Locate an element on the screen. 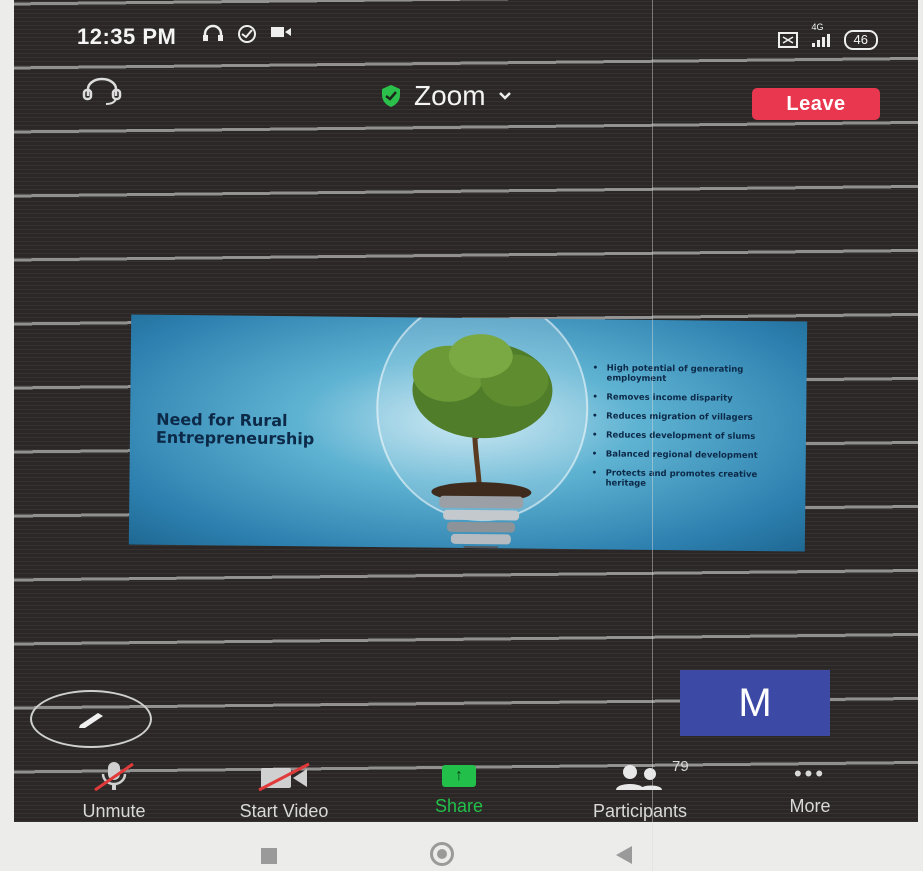 This screenshot has width=923, height=871. status-notification-icons is located at coordinates (247, 34).